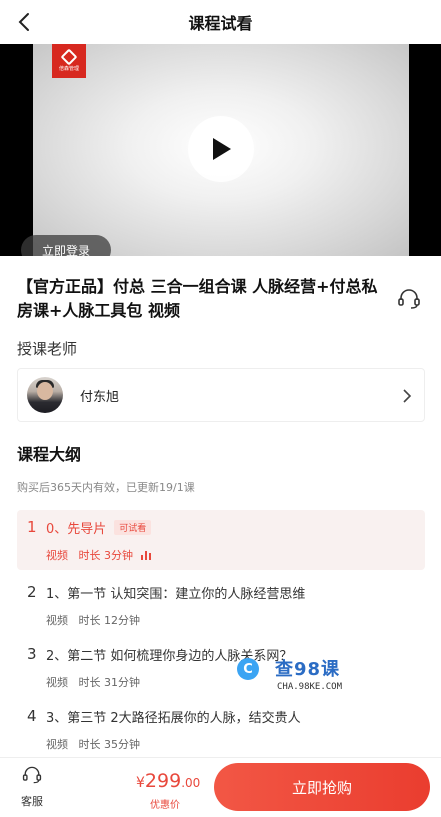  What do you see at coordinates (221, 605) in the screenshot?
I see `lesson-item: 2 1、第一节 认知突围：建立你的人脉经营思维 视频 时长 12分钟` at bounding box center [221, 605].